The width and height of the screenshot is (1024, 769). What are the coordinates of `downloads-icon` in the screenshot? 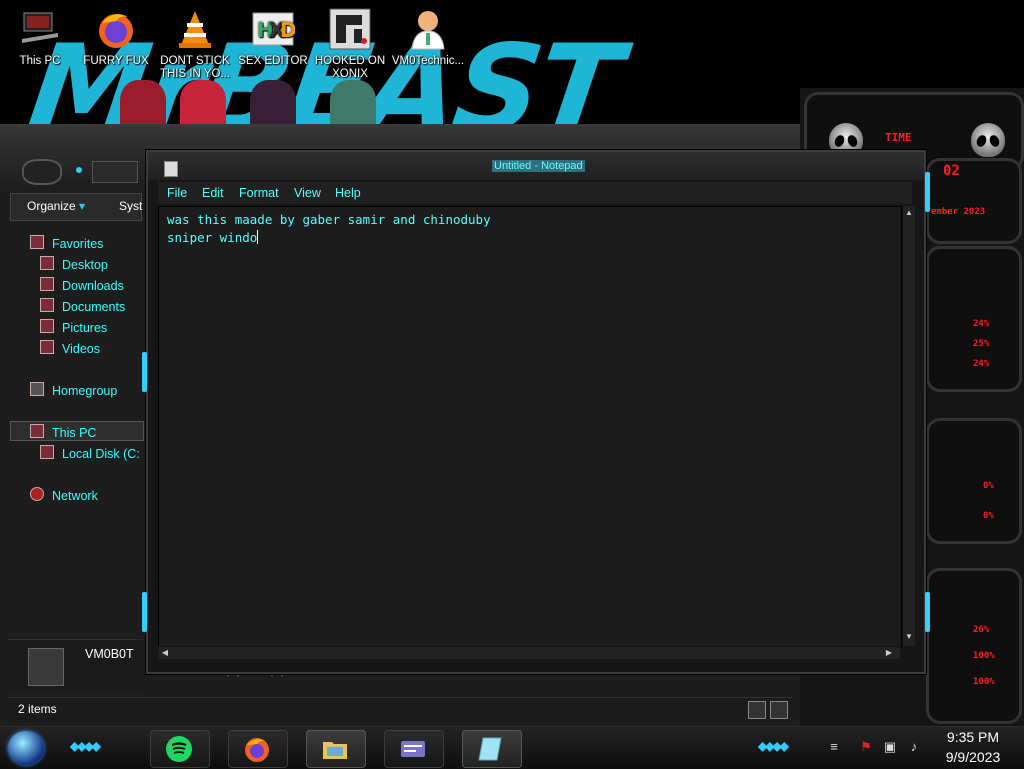 It's located at (47, 284).